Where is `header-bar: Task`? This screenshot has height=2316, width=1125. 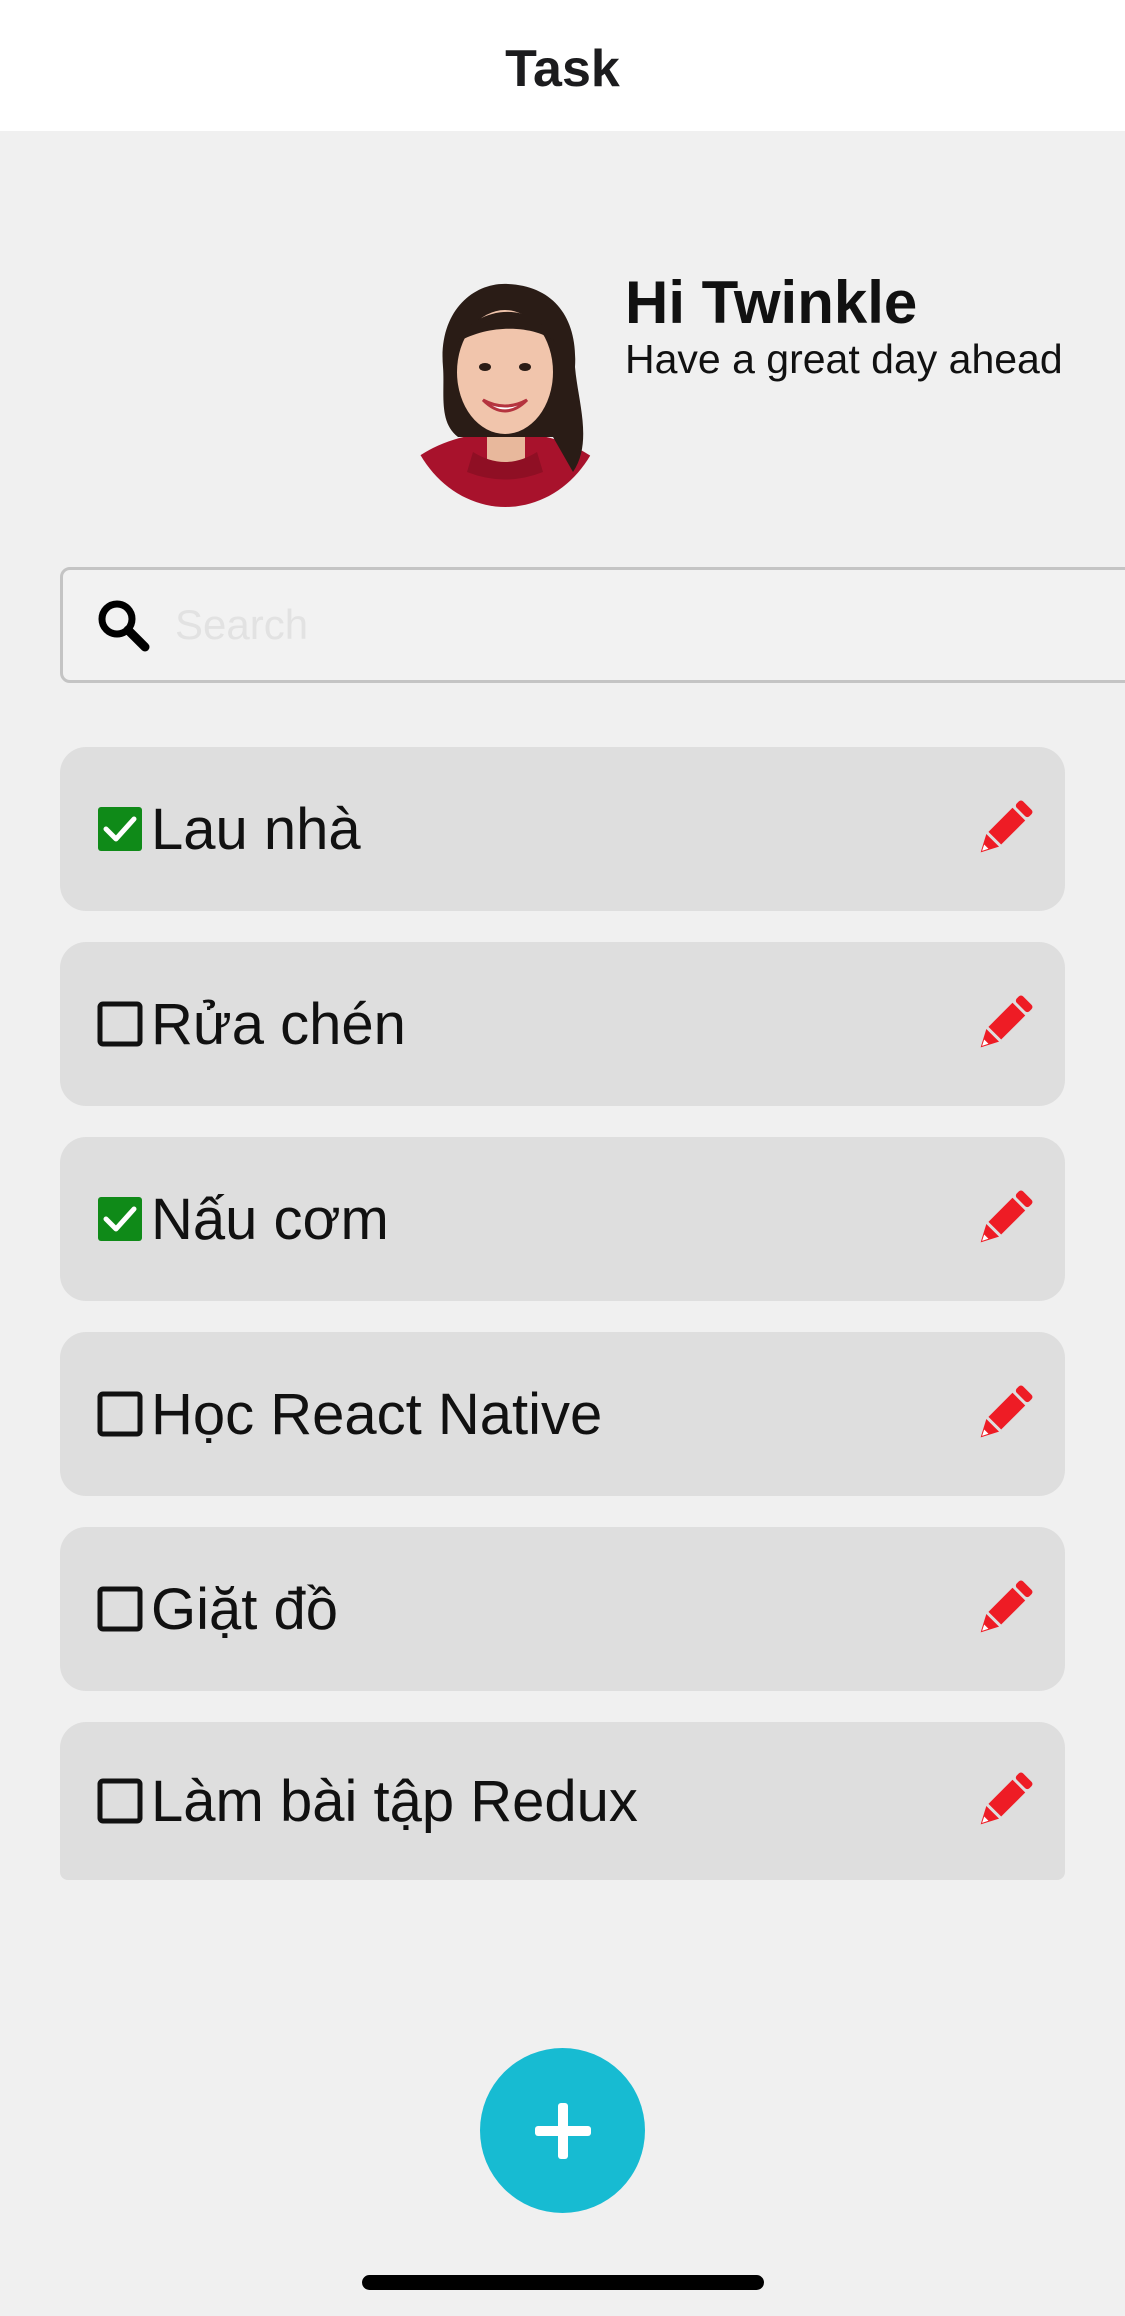 header-bar: Task is located at coordinates (562, 65).